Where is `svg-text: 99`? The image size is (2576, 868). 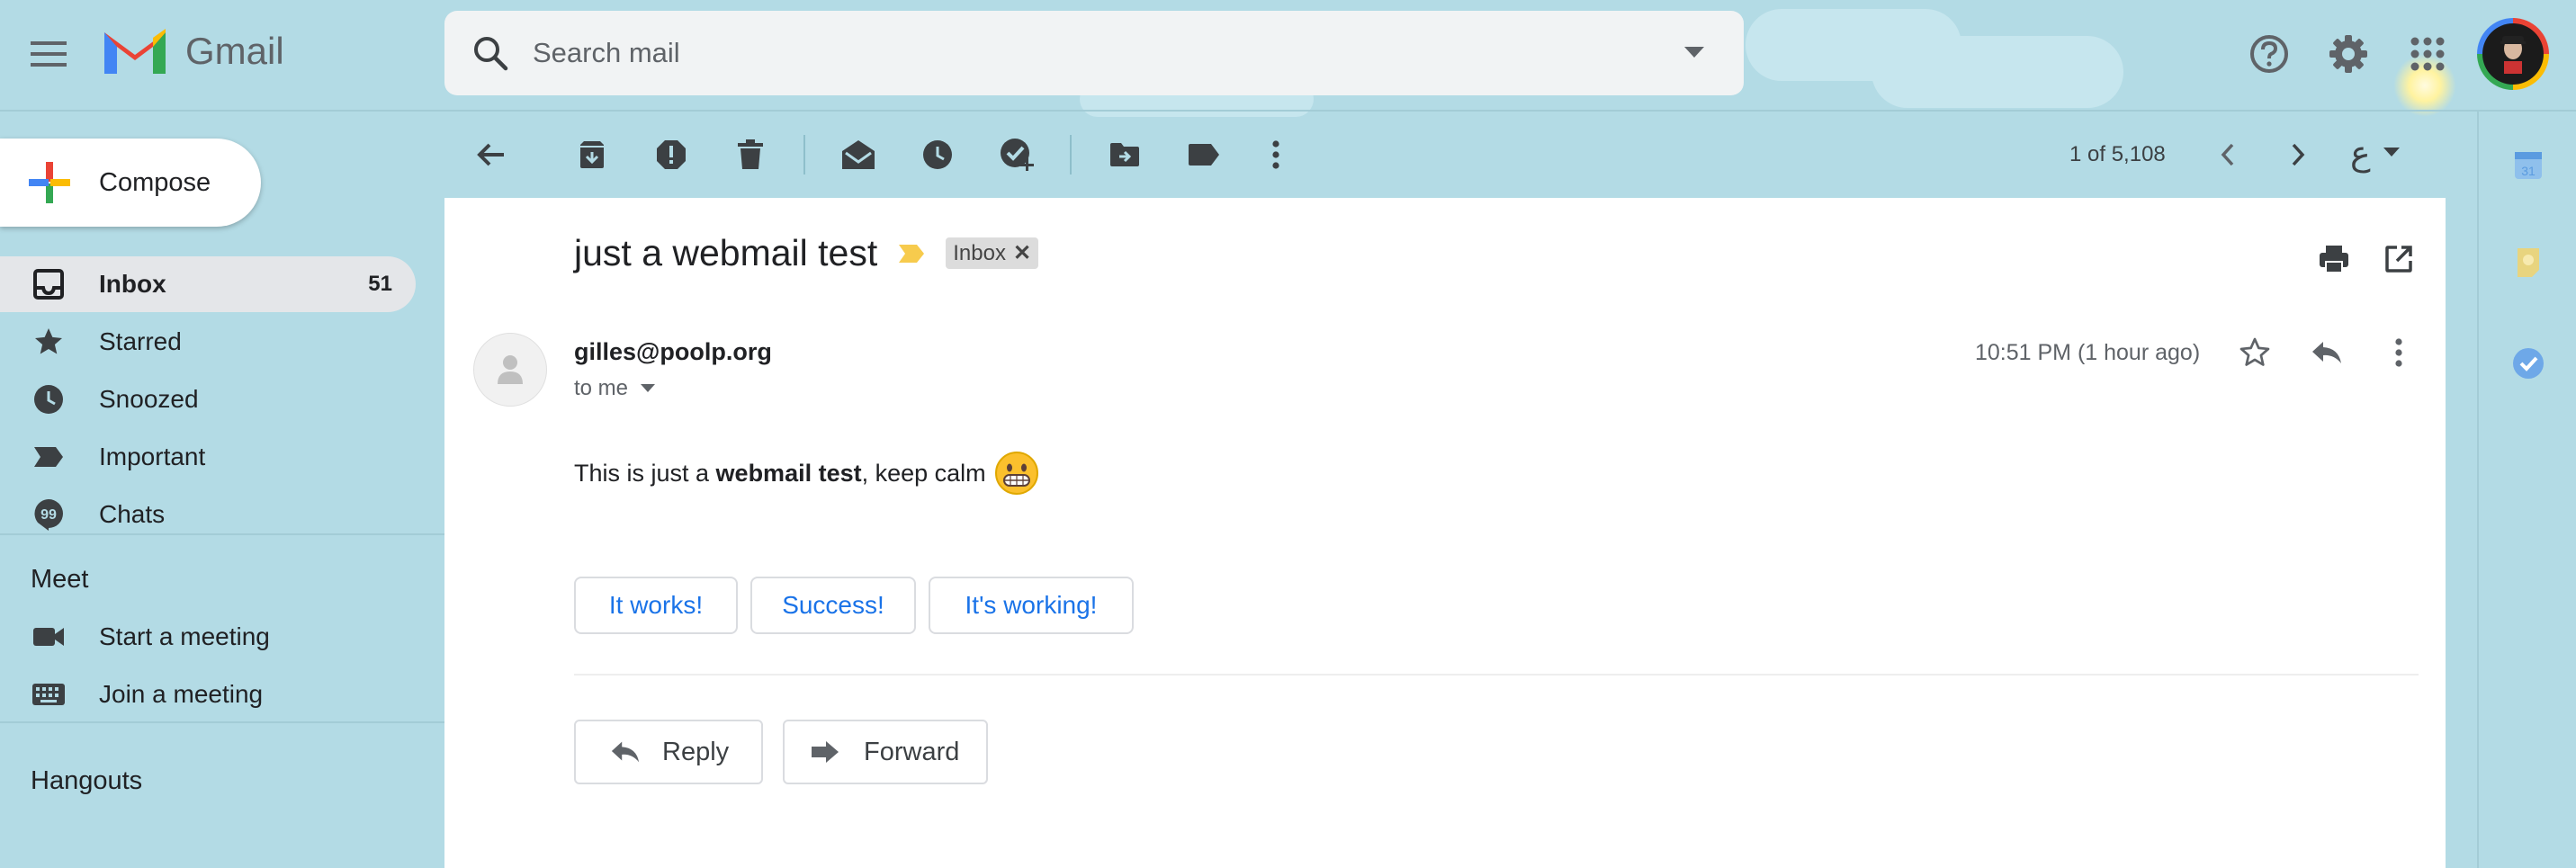 svg-text: 99 is located at coordinates (49, 515).